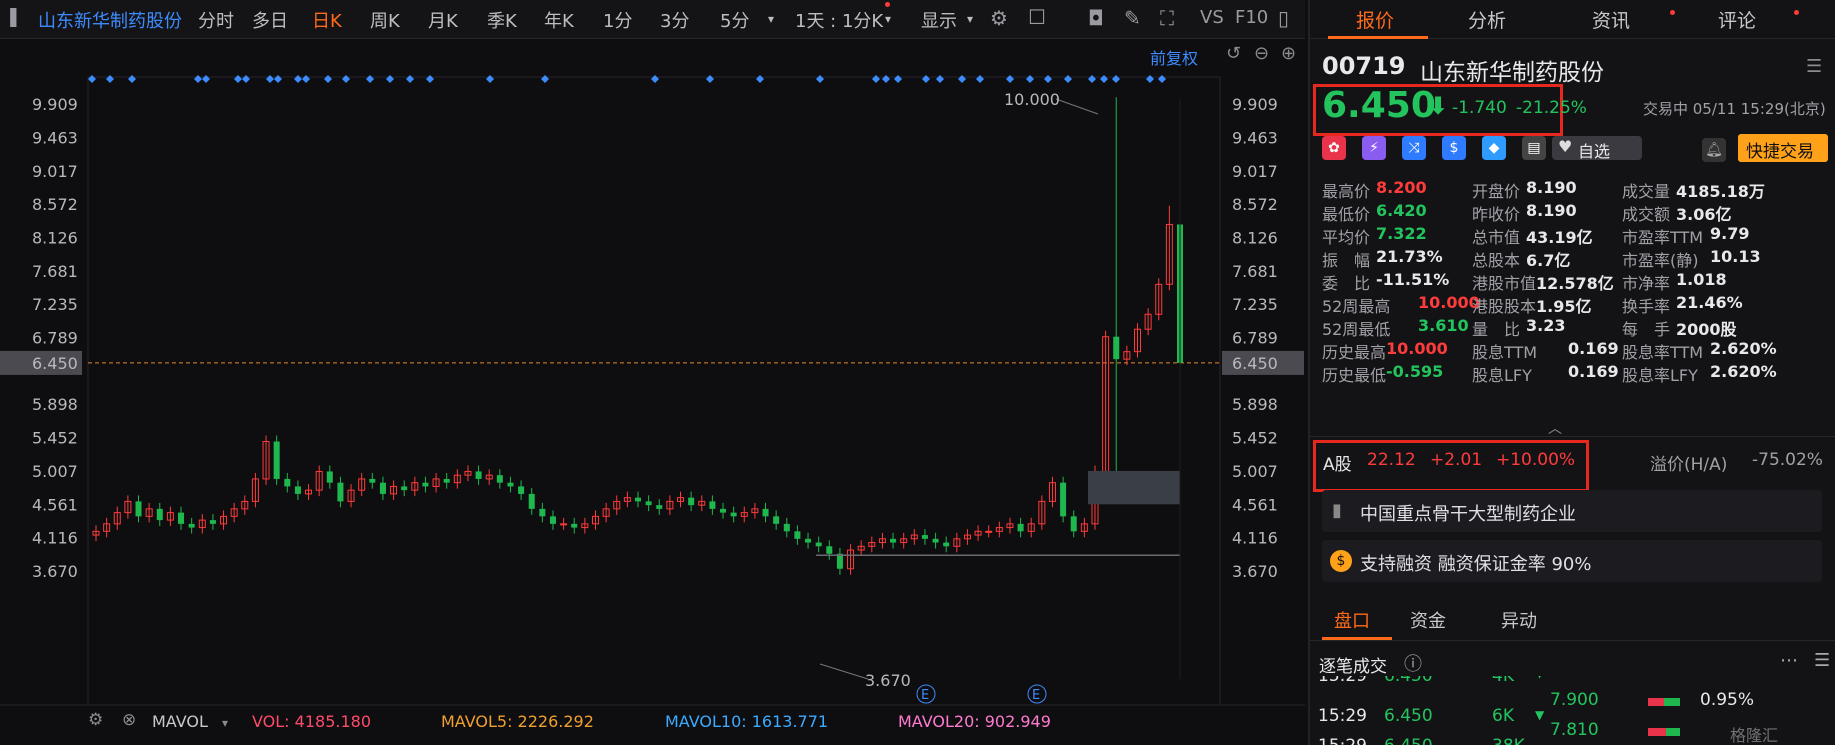 The height and width of the screenshot is (745, 1835). I want to click on margin-tag: $ 支持融资 融资保证金率 90%, so click(1572, 561).